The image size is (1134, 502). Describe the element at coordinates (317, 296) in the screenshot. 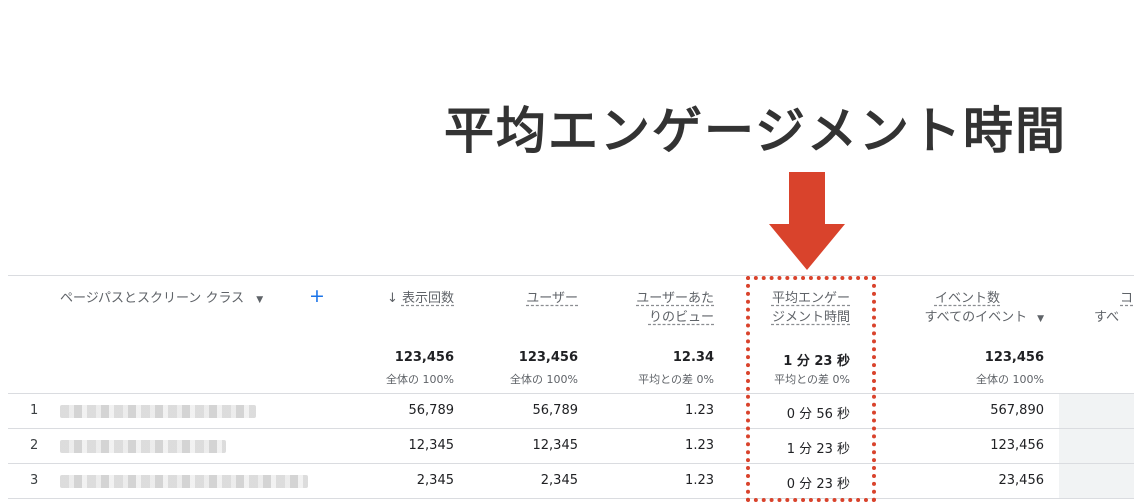

I see `add-dimension-button: +` at that location.